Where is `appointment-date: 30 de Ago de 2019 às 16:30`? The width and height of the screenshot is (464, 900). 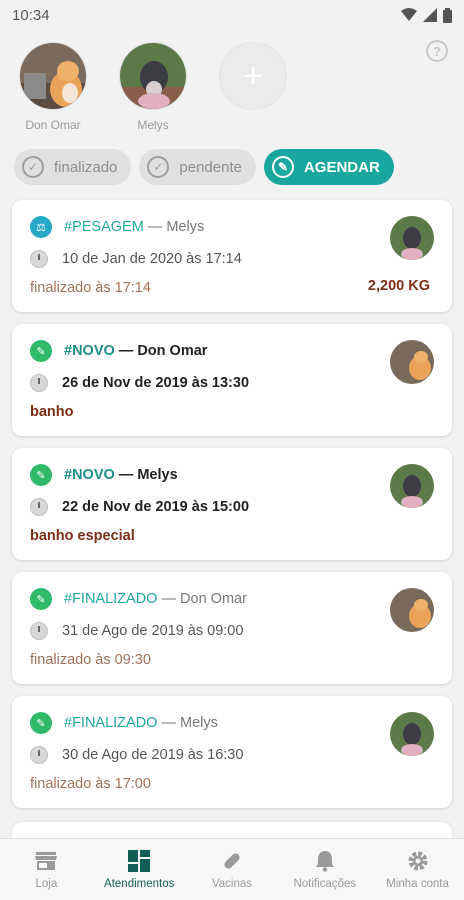 appointment-date: 30 de Ago de 2019 às 16:30 is located at coordinates (153, 755).